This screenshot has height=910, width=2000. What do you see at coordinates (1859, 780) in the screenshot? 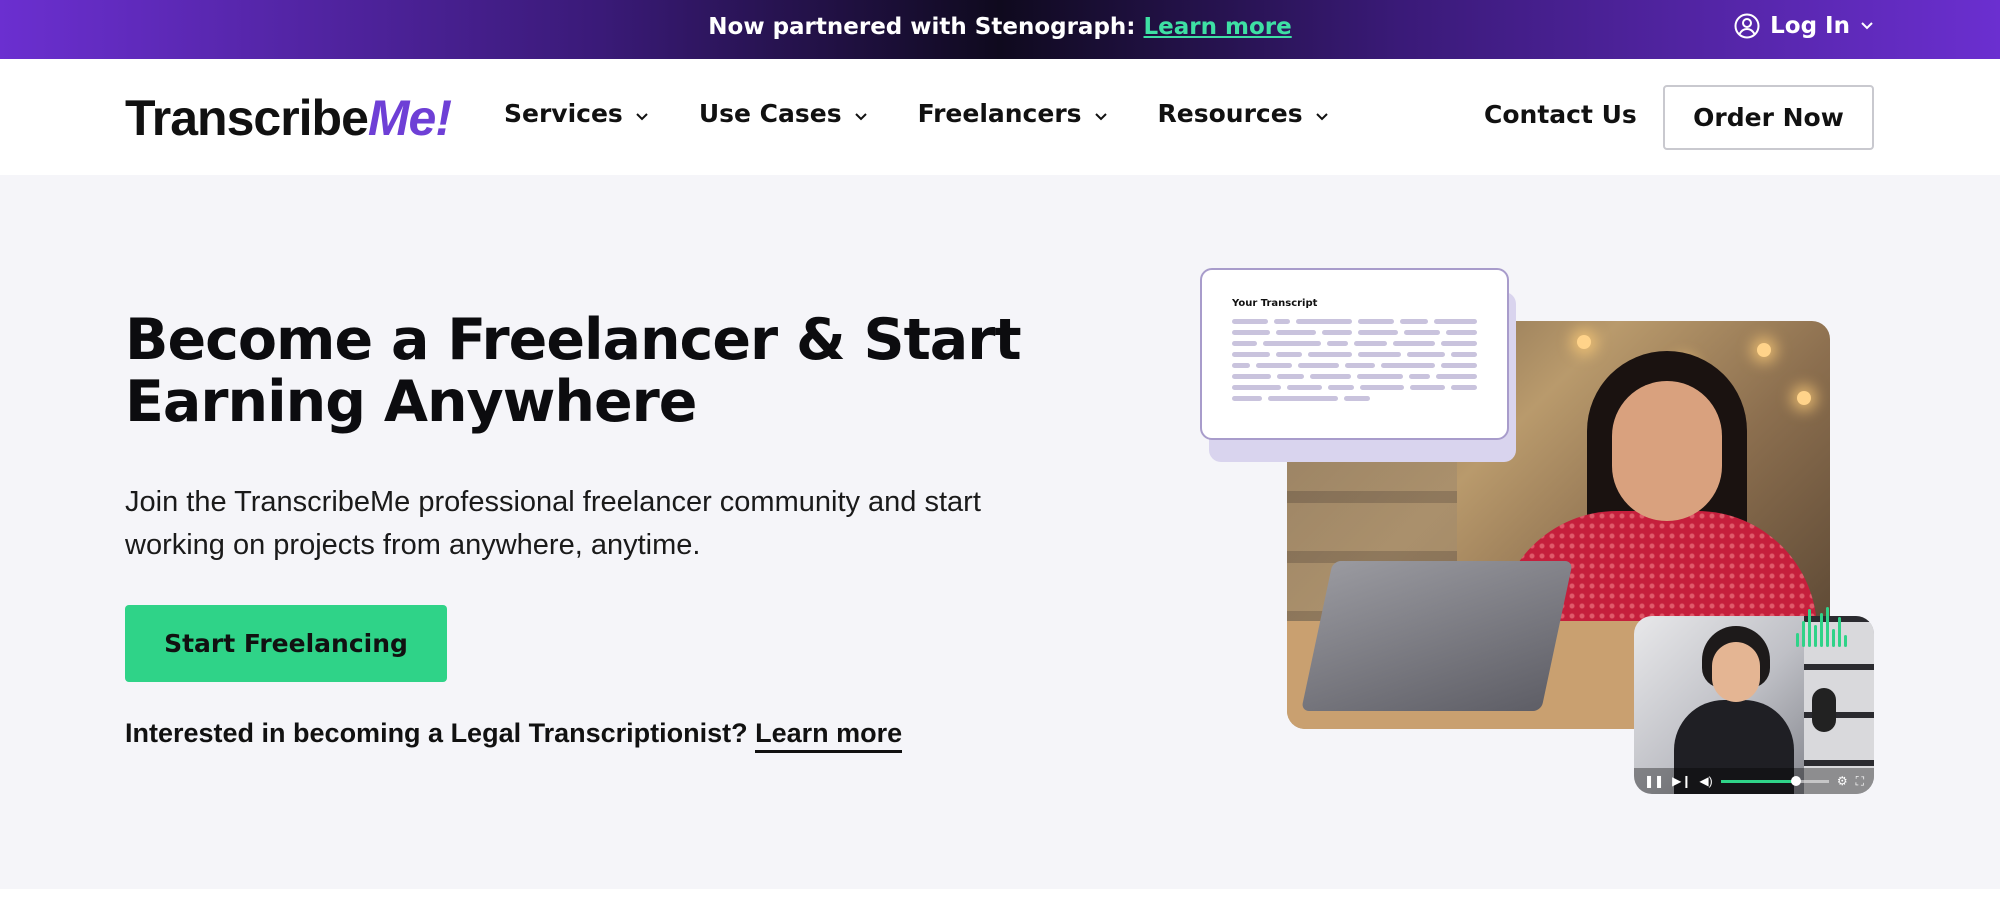
I see `fullscreen-icon: ⛶` at bounding box center [1859, 780].